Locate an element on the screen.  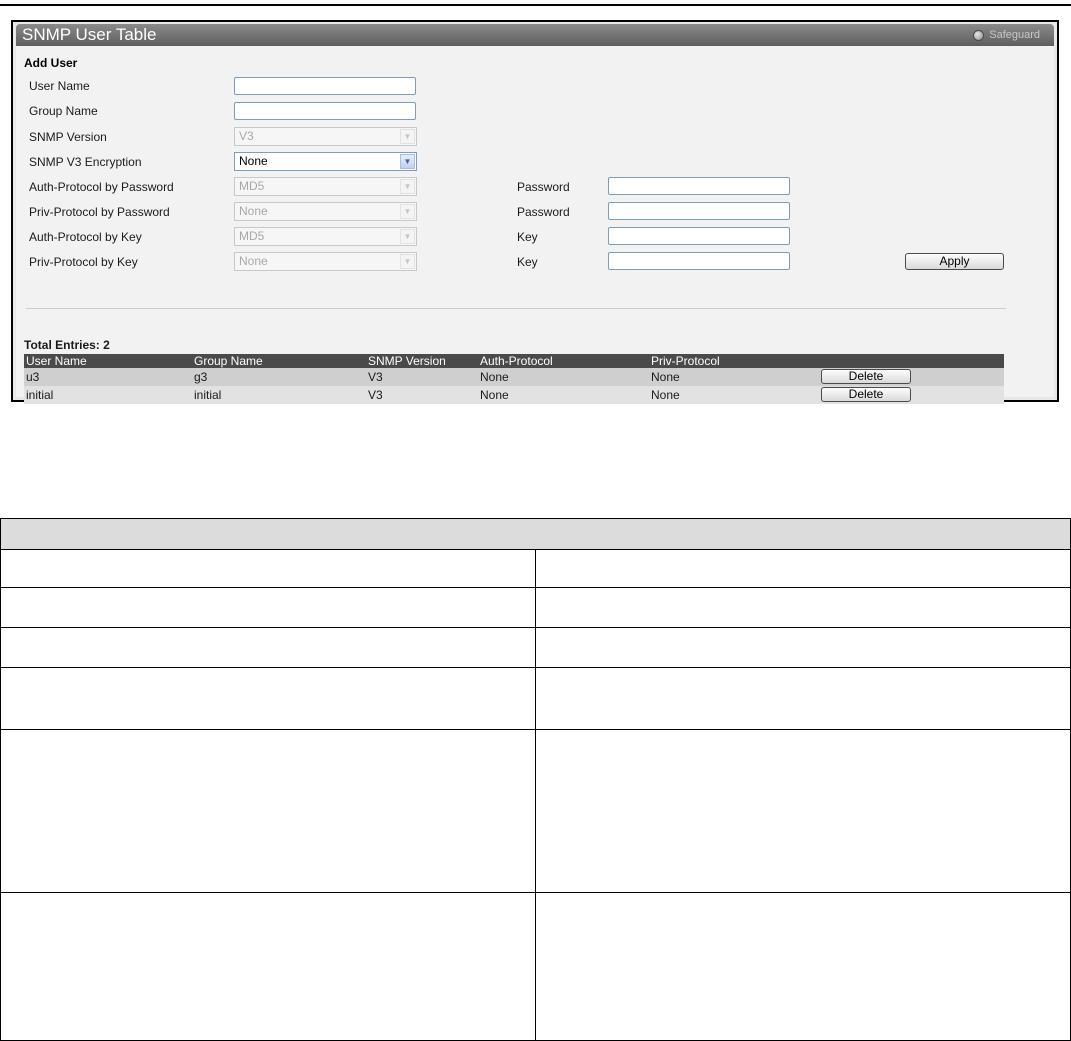
auth-protocol-password-select: MD5 ▼ is located at coordinates (325, 186).